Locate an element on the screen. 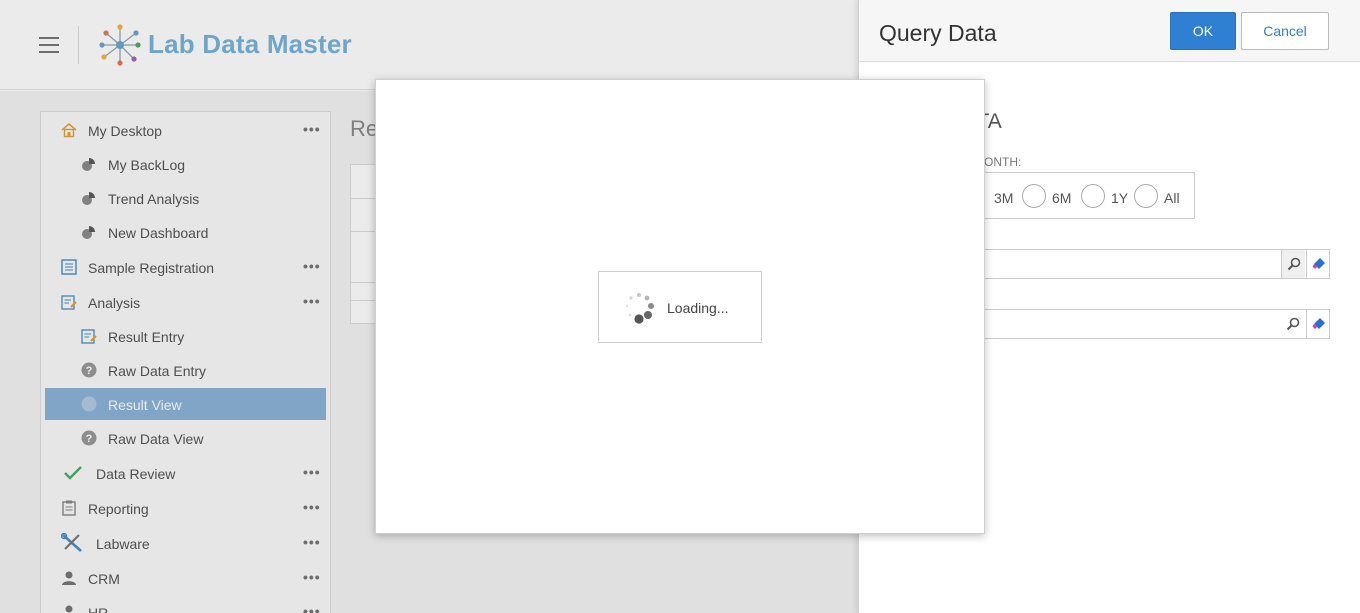 The width and height of the screenshot is (1360, 613). panel-header: Query Data OK Cancel is located at coordinates (1109, 31).